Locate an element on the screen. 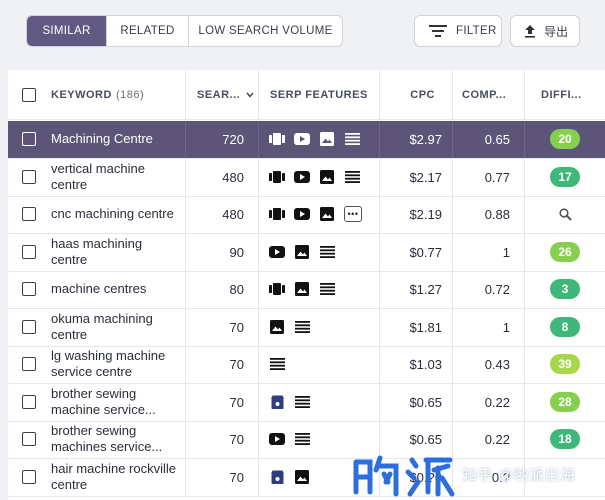 The height and width of the screenshot is (500, 605). cpc-cell: $1.27 is located at coordinates (416, 289).